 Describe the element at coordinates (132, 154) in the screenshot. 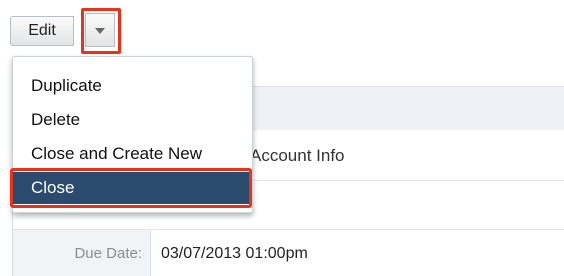

I see `menu-item-close-and-create-new: Close and Create New` at that location.